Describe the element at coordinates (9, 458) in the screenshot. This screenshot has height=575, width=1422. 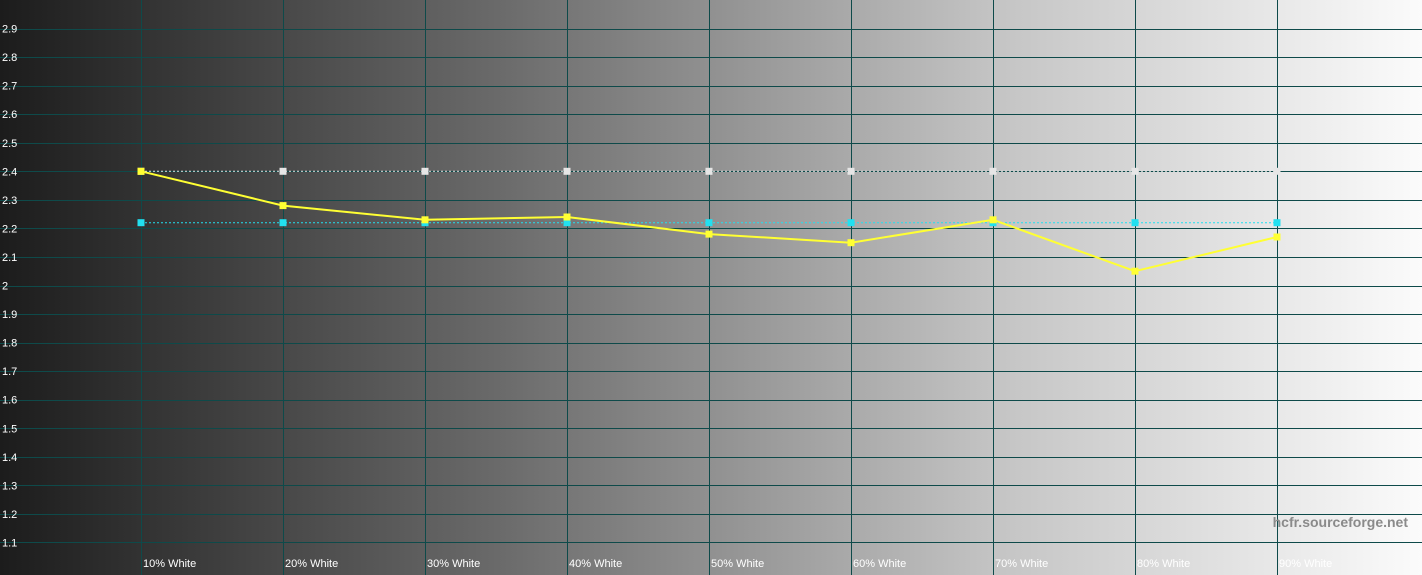
I see `y-tick-label: 1.4` at that location.